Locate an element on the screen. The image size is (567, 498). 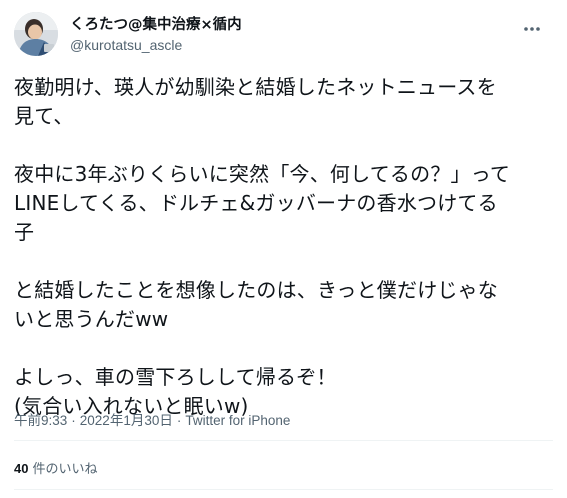
tweet-metadata: 午前9:33 · 2022年1月30日 · Twitter for iPhone is located at coordinates (152, 419).